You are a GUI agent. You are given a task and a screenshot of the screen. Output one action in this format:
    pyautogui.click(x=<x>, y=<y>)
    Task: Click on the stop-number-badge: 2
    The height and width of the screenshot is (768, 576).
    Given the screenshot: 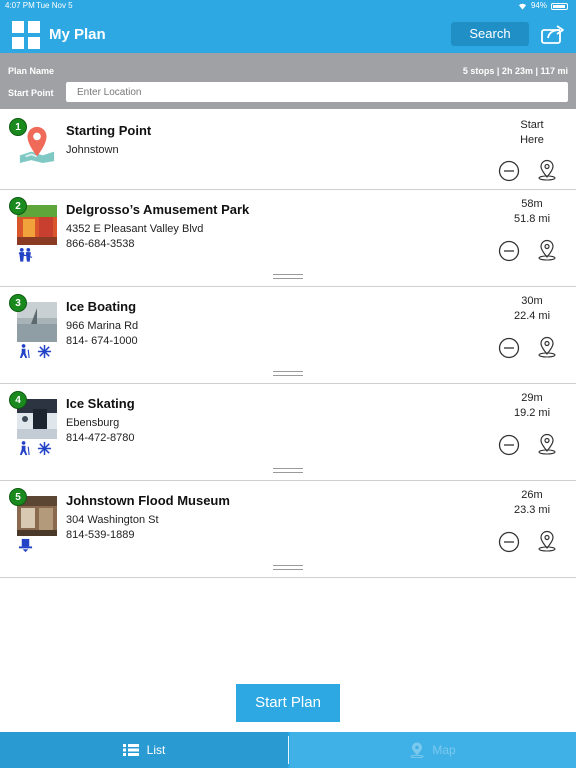 What is the action you would take?
    pyautogui.click(x=18, y=206)
    